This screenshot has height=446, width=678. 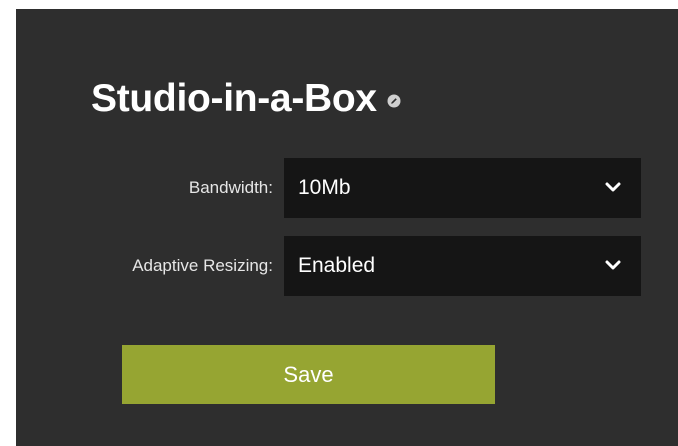 I want to click on page-title: Studio-in-a-Box, so click(x=234, y=98).